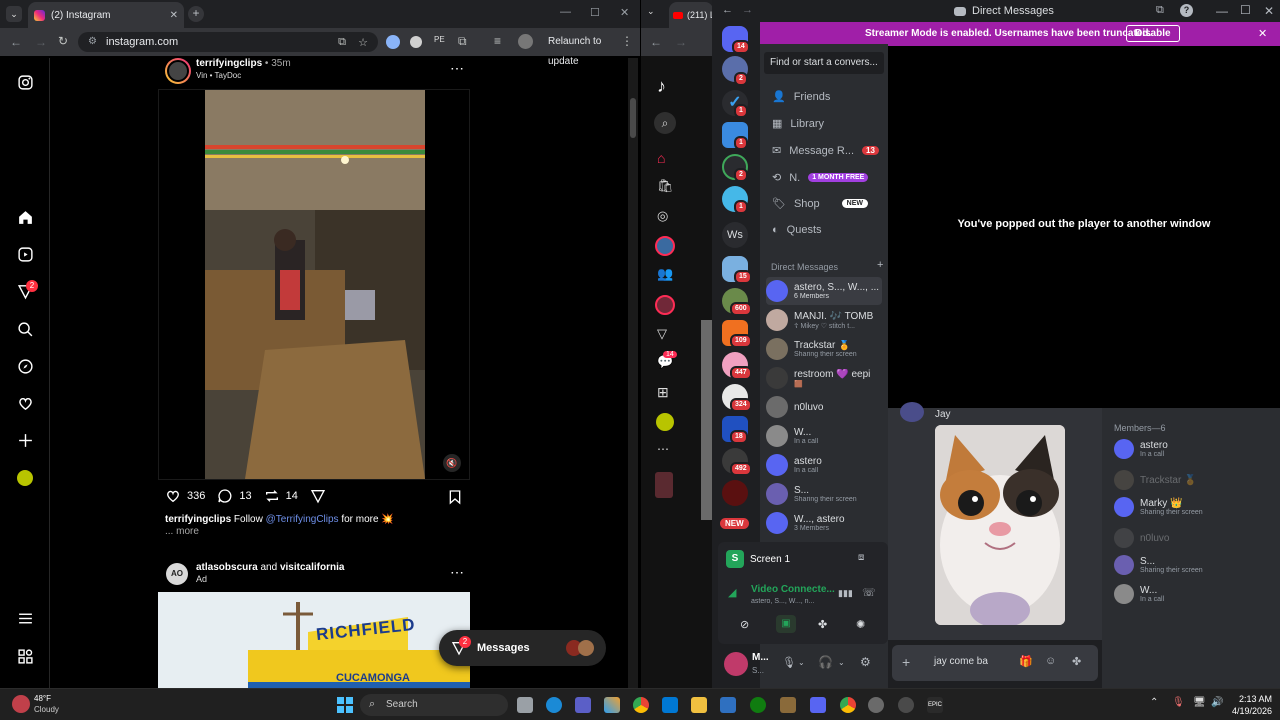  What do you see at coordinates (452, 463) in the screenshot?
I see `mute-icon: 🔇` at bounding box center [452, 463].